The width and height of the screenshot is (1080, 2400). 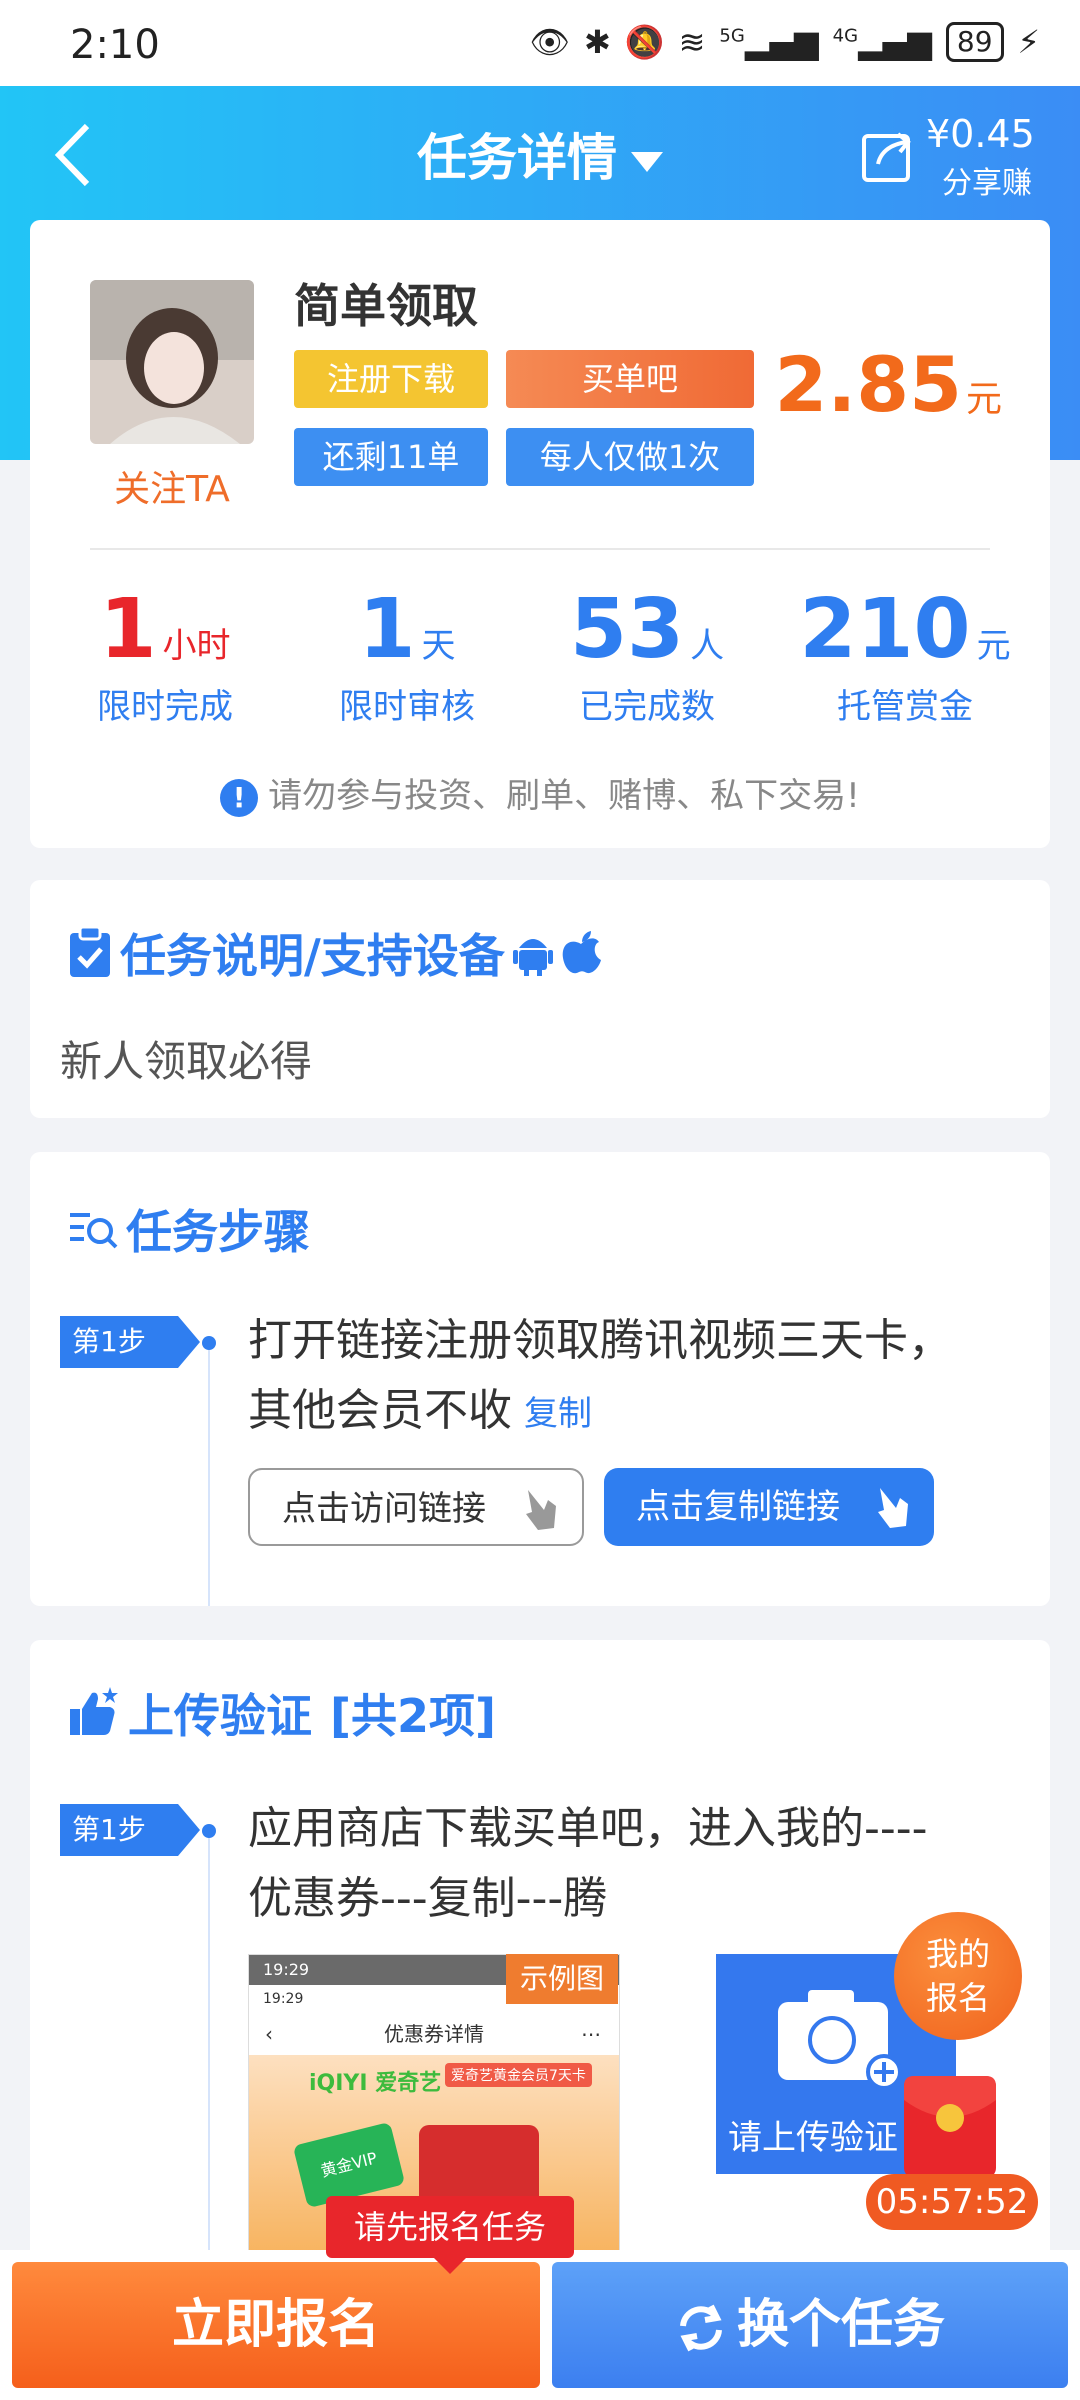 What do you see at coordinates (562, 1979) in the screenshot?
I see `example-tag: 示例图` at bounding box center [562, 1979].